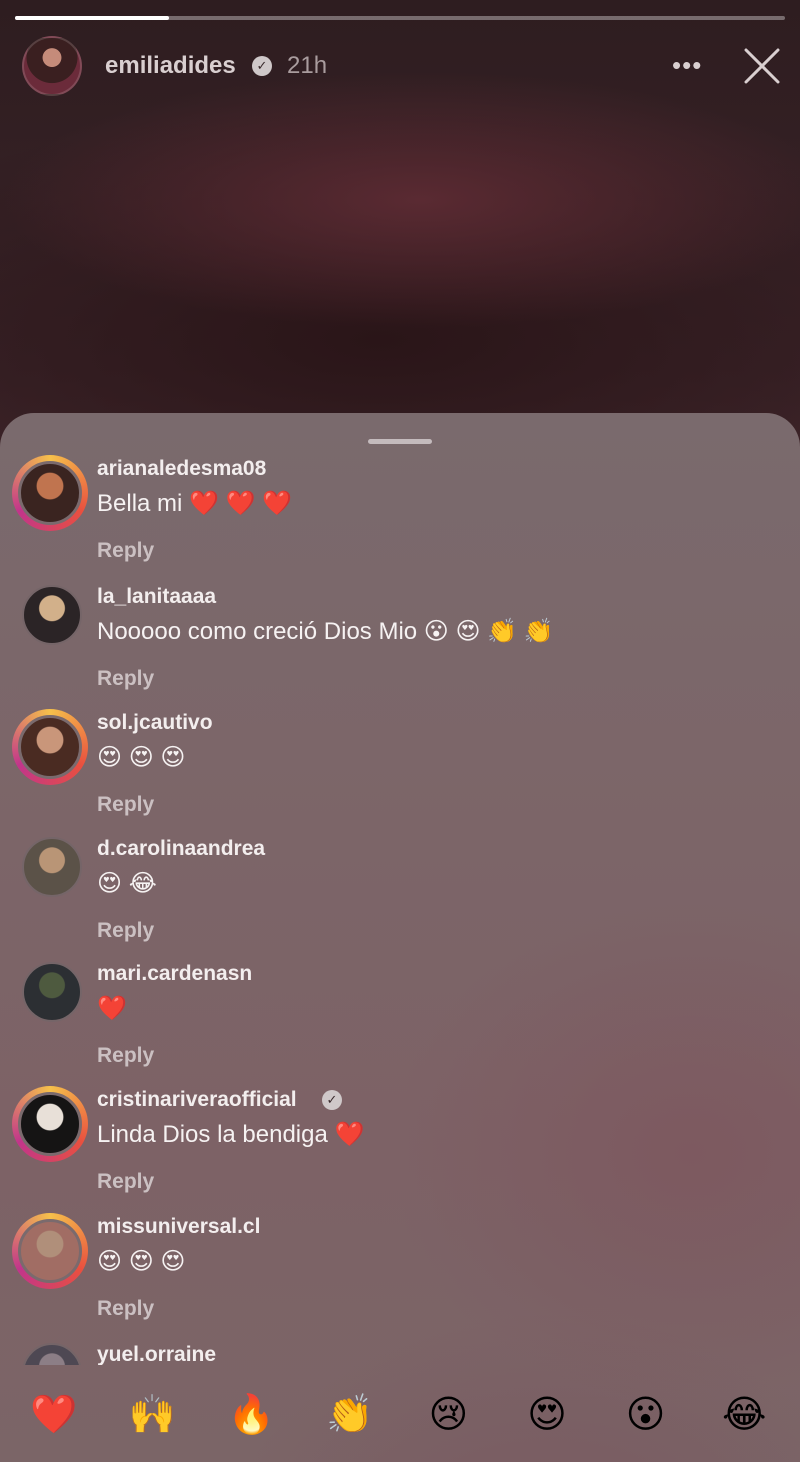  What do you see at coordinates (687, 65) in the screenshot?
I see `more-horizontal-icon: •••` at bounding box center [687, 65].